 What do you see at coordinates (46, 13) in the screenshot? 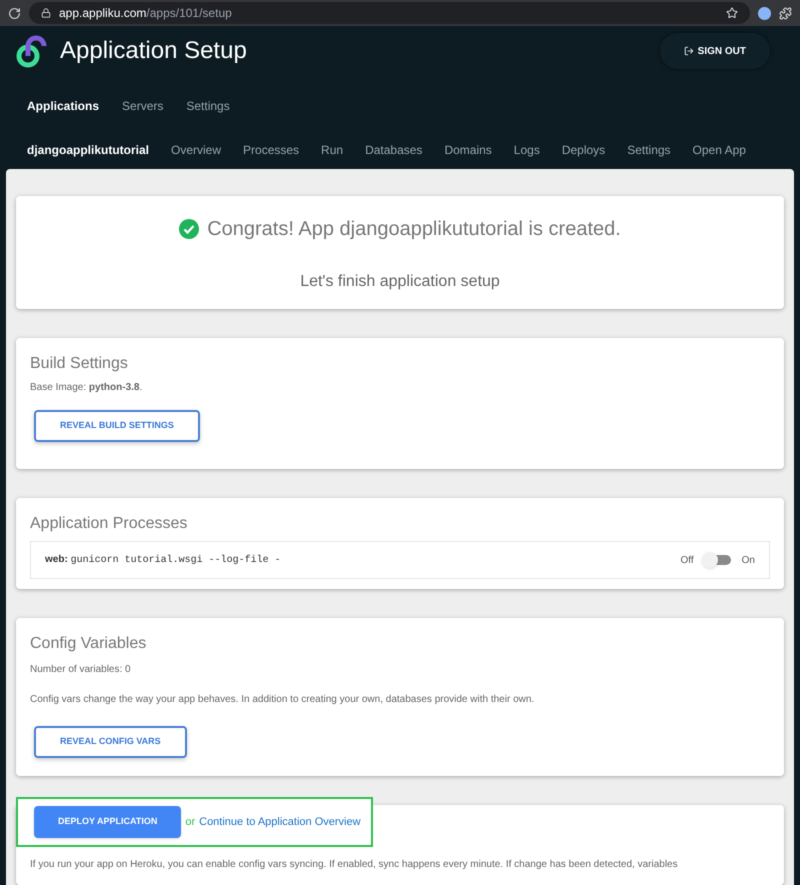
I see `lock-icon` at bounding box center [46, 13].